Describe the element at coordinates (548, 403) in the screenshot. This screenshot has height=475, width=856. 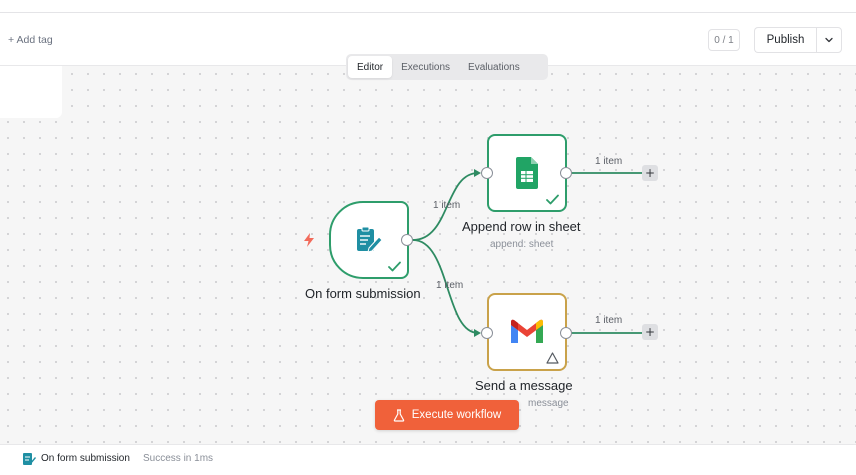
I see `node-subtitle-gmail: message` at that location.